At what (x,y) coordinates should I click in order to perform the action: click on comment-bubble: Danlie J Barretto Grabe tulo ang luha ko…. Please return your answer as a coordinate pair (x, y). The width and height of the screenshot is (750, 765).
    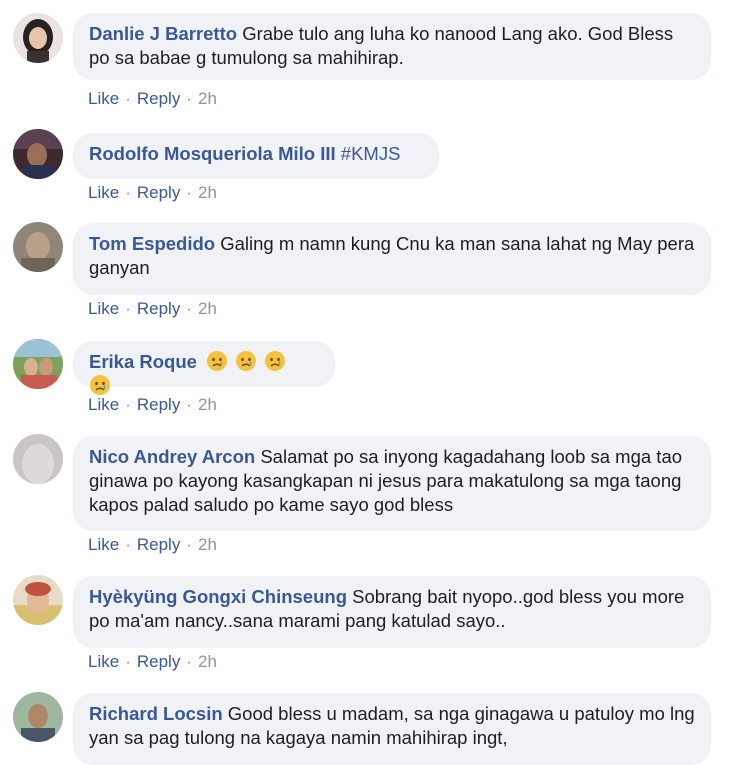
    Looking at the image, I should click on (392, 46).